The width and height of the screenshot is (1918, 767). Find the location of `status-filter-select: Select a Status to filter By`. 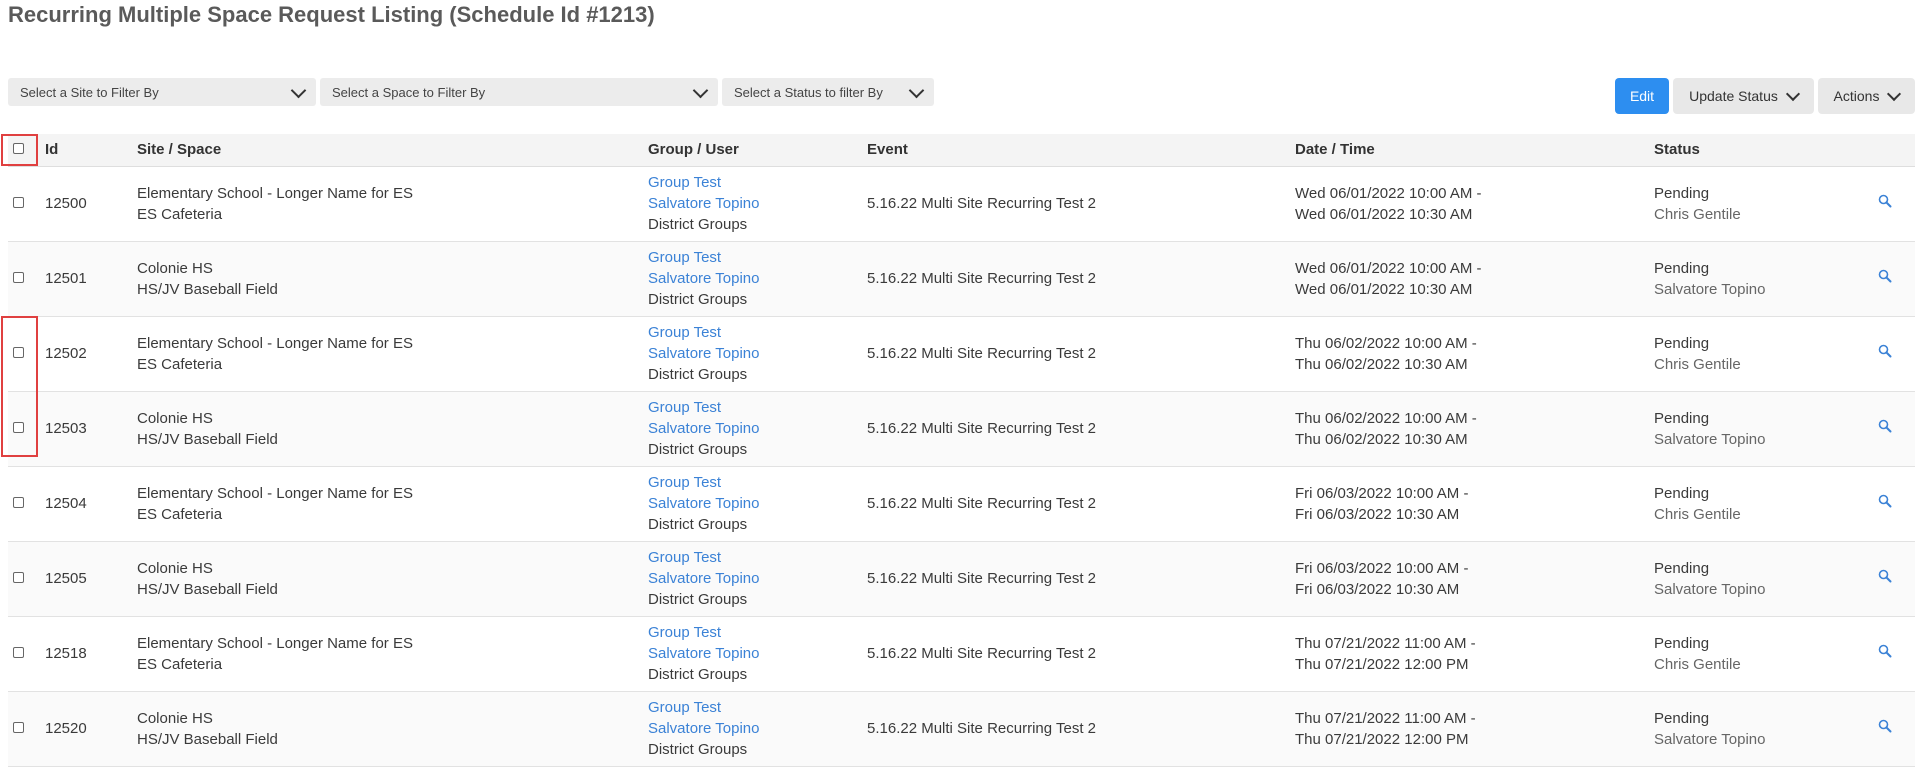

status-filter-select: Select a Status to filter By is located at coordinates (828, 92).